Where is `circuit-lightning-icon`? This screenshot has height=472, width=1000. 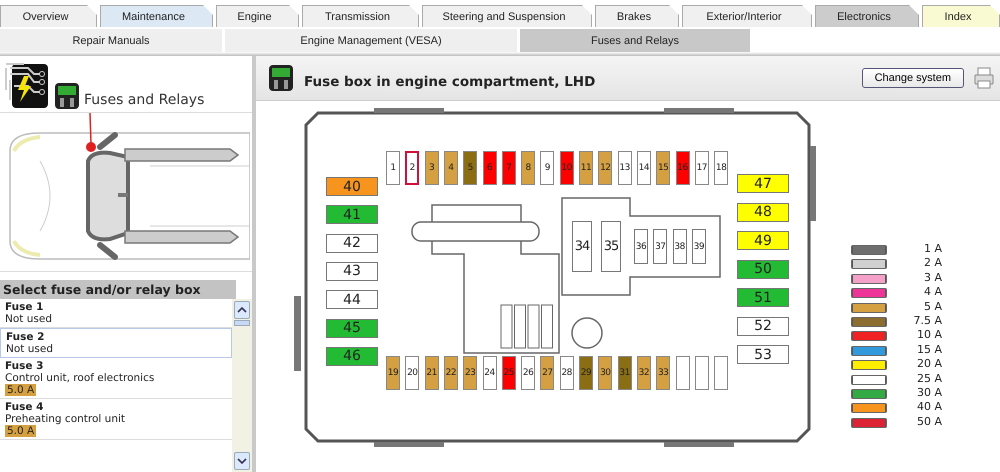 circuit-lightning-icon is located at coordinates (27, 85).